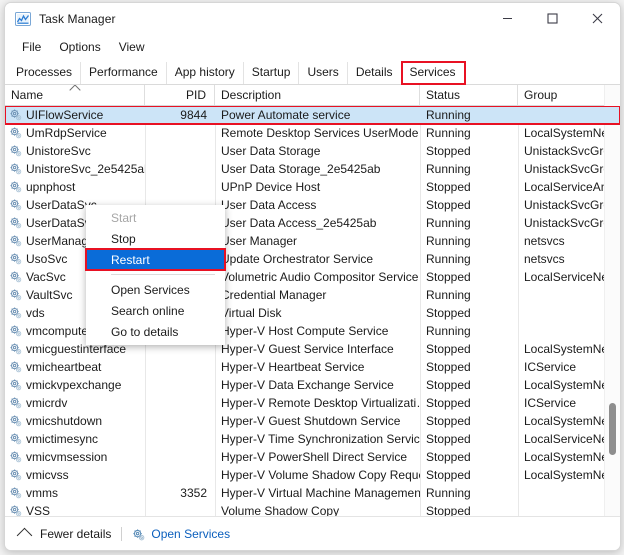 This screenshot has width=624, height=555. I want to click on menu-file: File, so click(31, 47).